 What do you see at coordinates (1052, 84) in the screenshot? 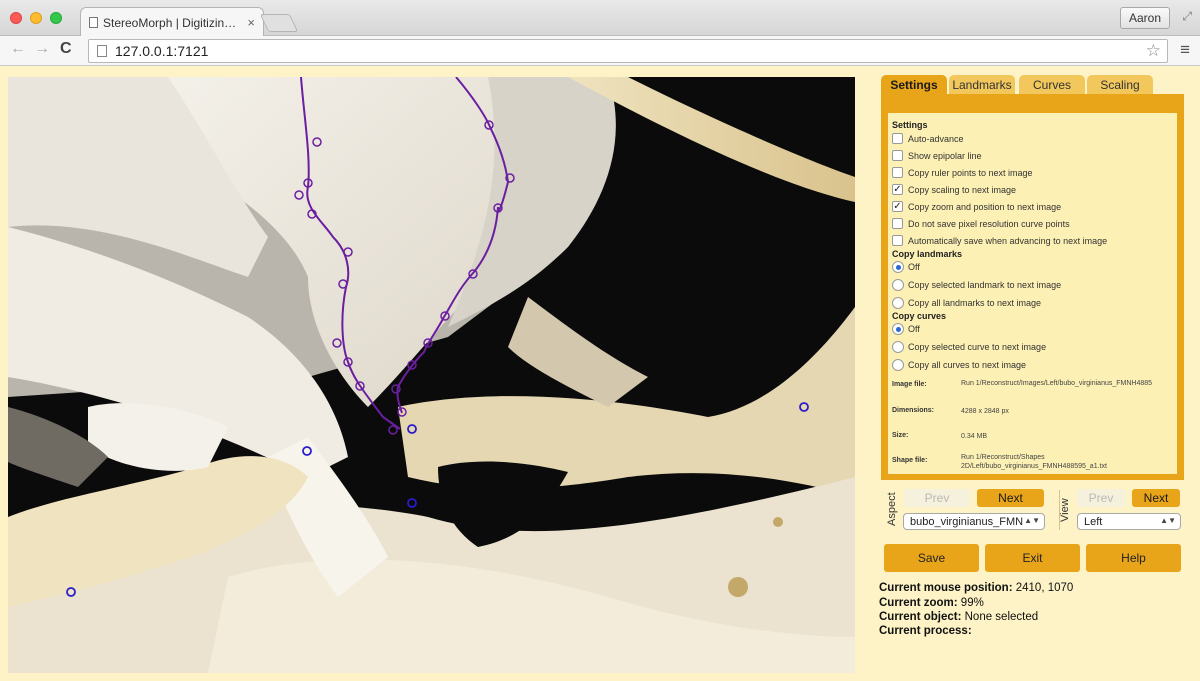
I see `tab-curves: Curves` at bounding box center [1052, 84].